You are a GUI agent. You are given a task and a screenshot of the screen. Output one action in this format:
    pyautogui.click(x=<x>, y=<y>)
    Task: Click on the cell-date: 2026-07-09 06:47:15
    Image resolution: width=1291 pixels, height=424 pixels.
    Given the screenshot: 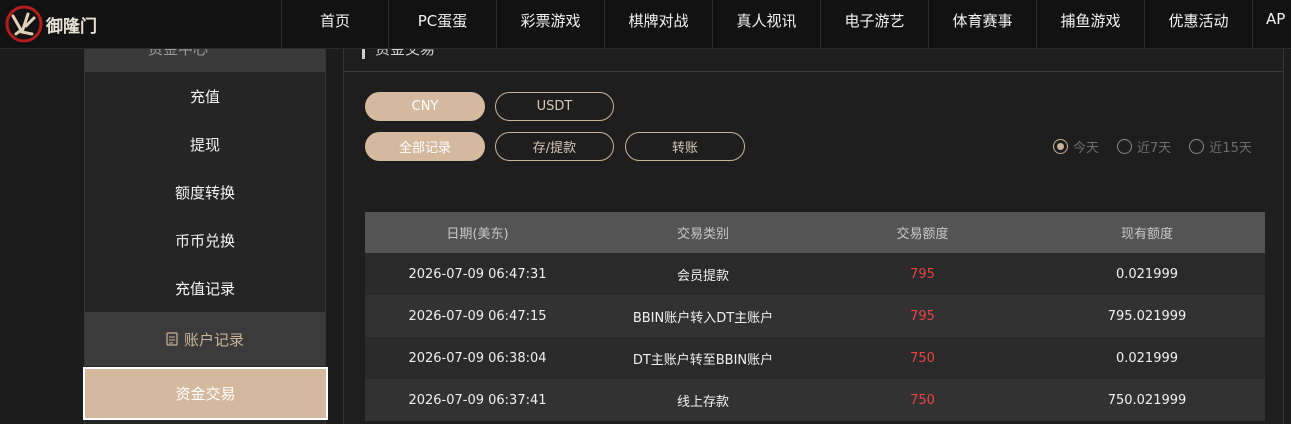 What is the action you would take?
    pyautogui.click(x=477, y=316)
    